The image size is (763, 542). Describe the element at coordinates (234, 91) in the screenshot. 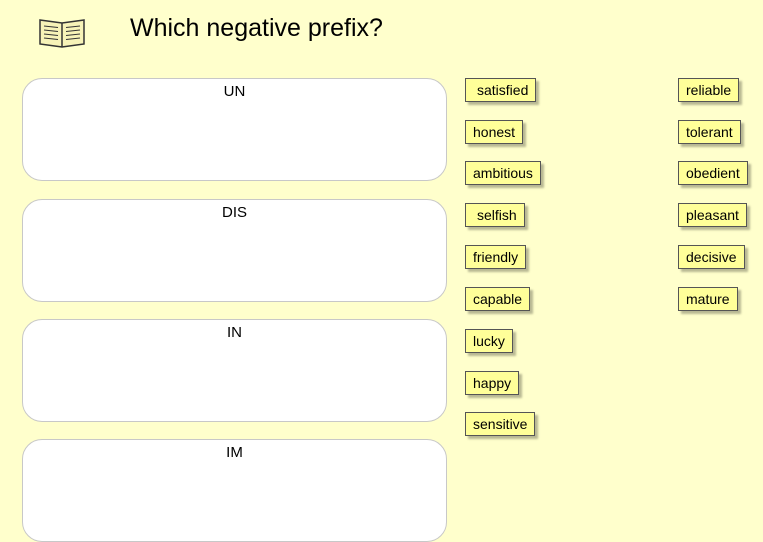

I see `zone-label: UN` at that location.